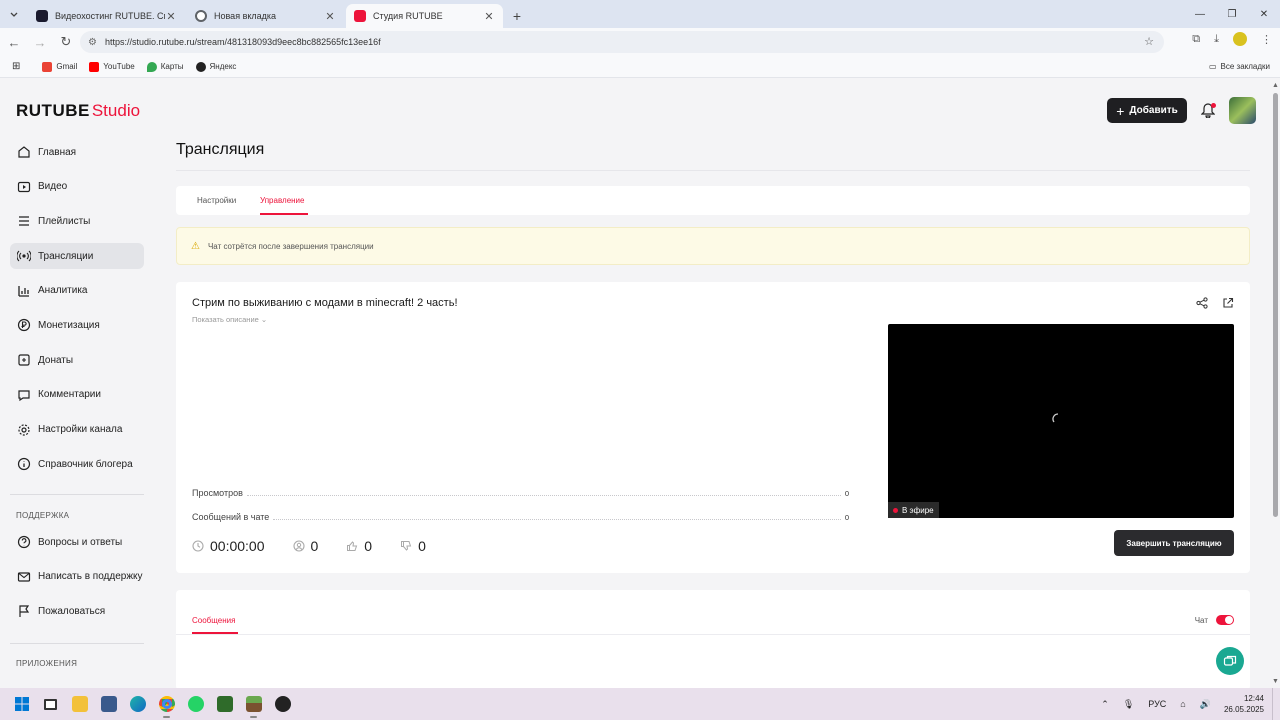 Image resolution: width=1280 pixels, height=720 pixels. Describe the element at coordinates (1149, 41) in the screenshot. I see `bookmark-star-icon: ☆` at that location.